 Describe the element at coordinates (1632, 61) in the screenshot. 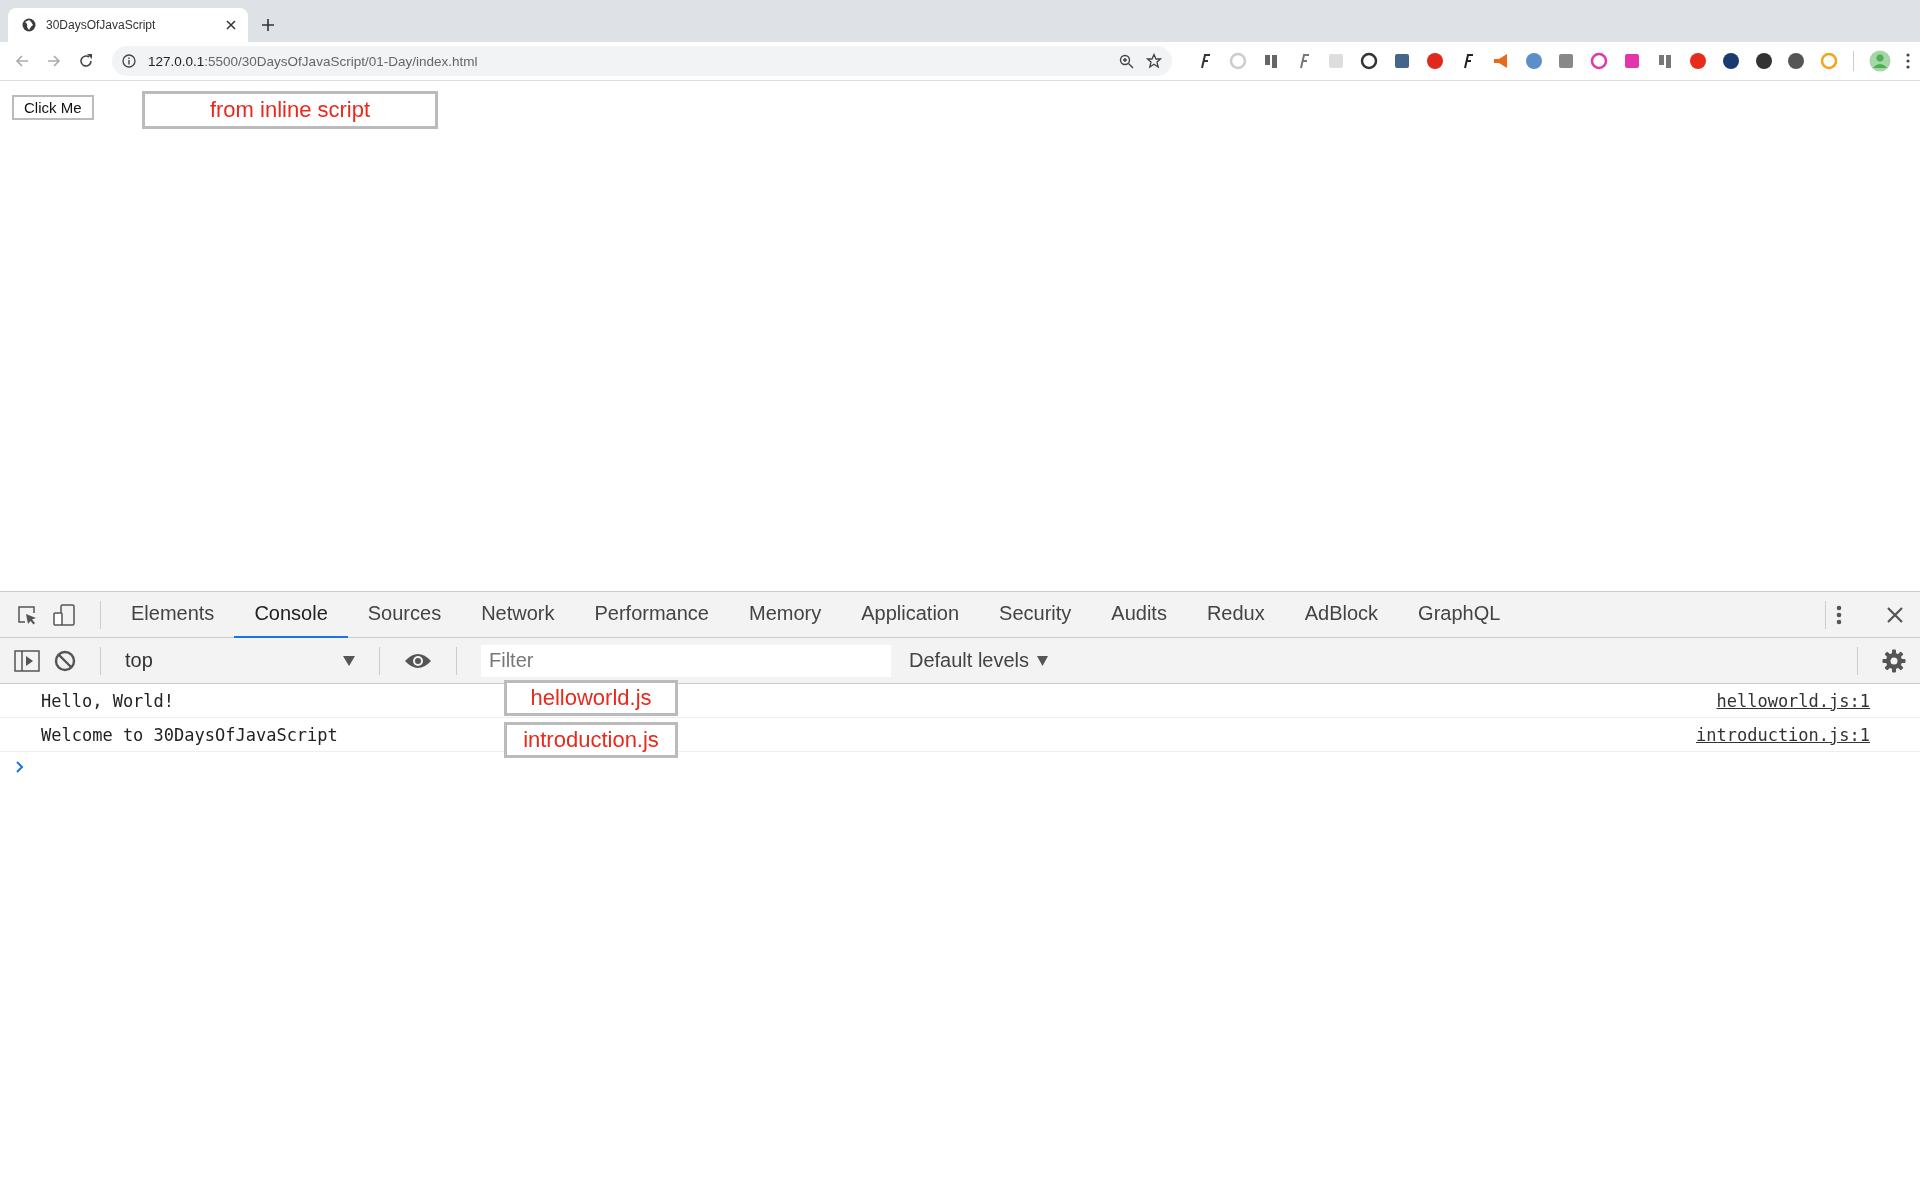

I see `graph-square-icon` at that location.